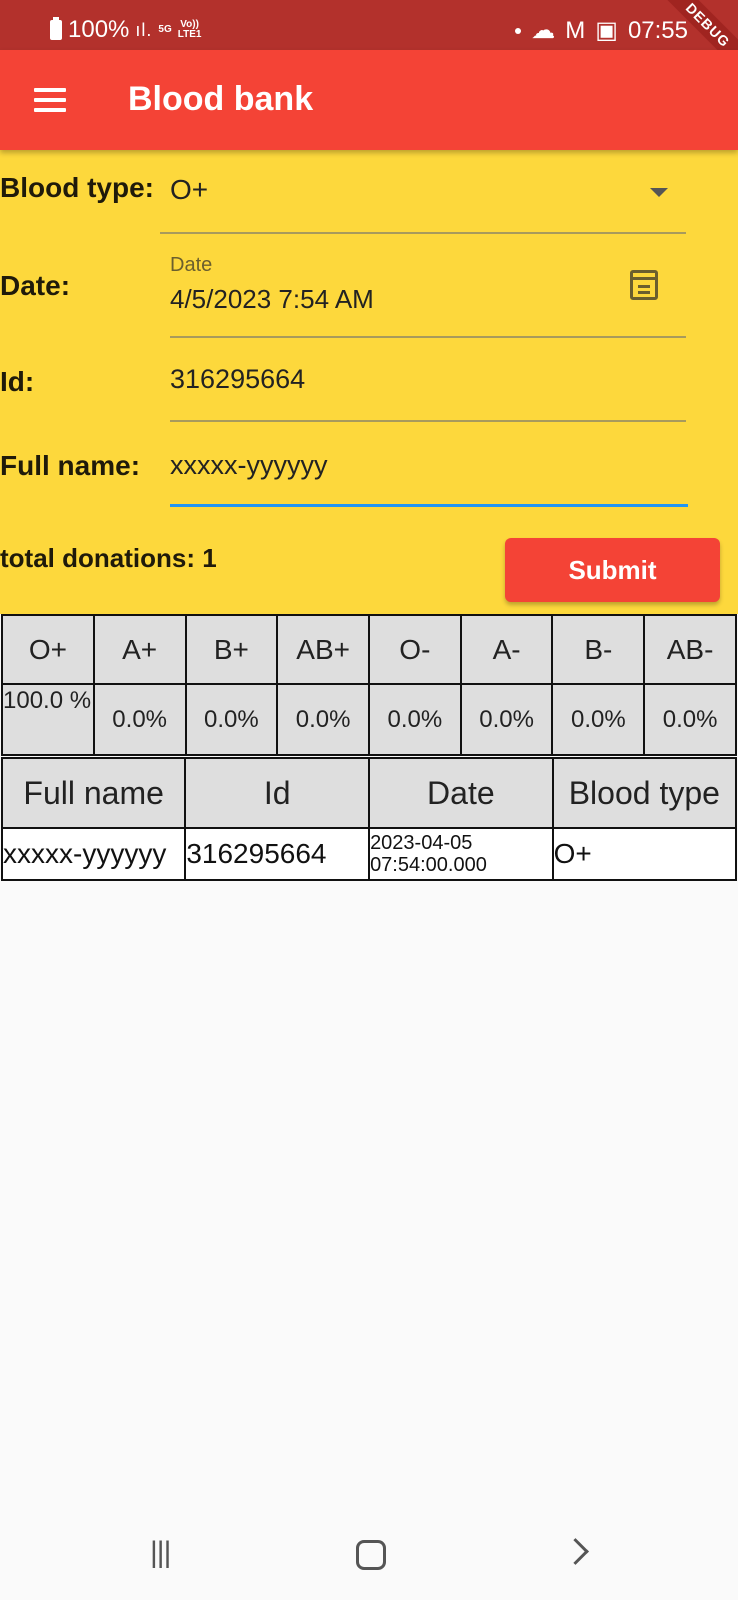  I want to click on full-name-value: xxxxx-yyyyyy, so click(249, 465).